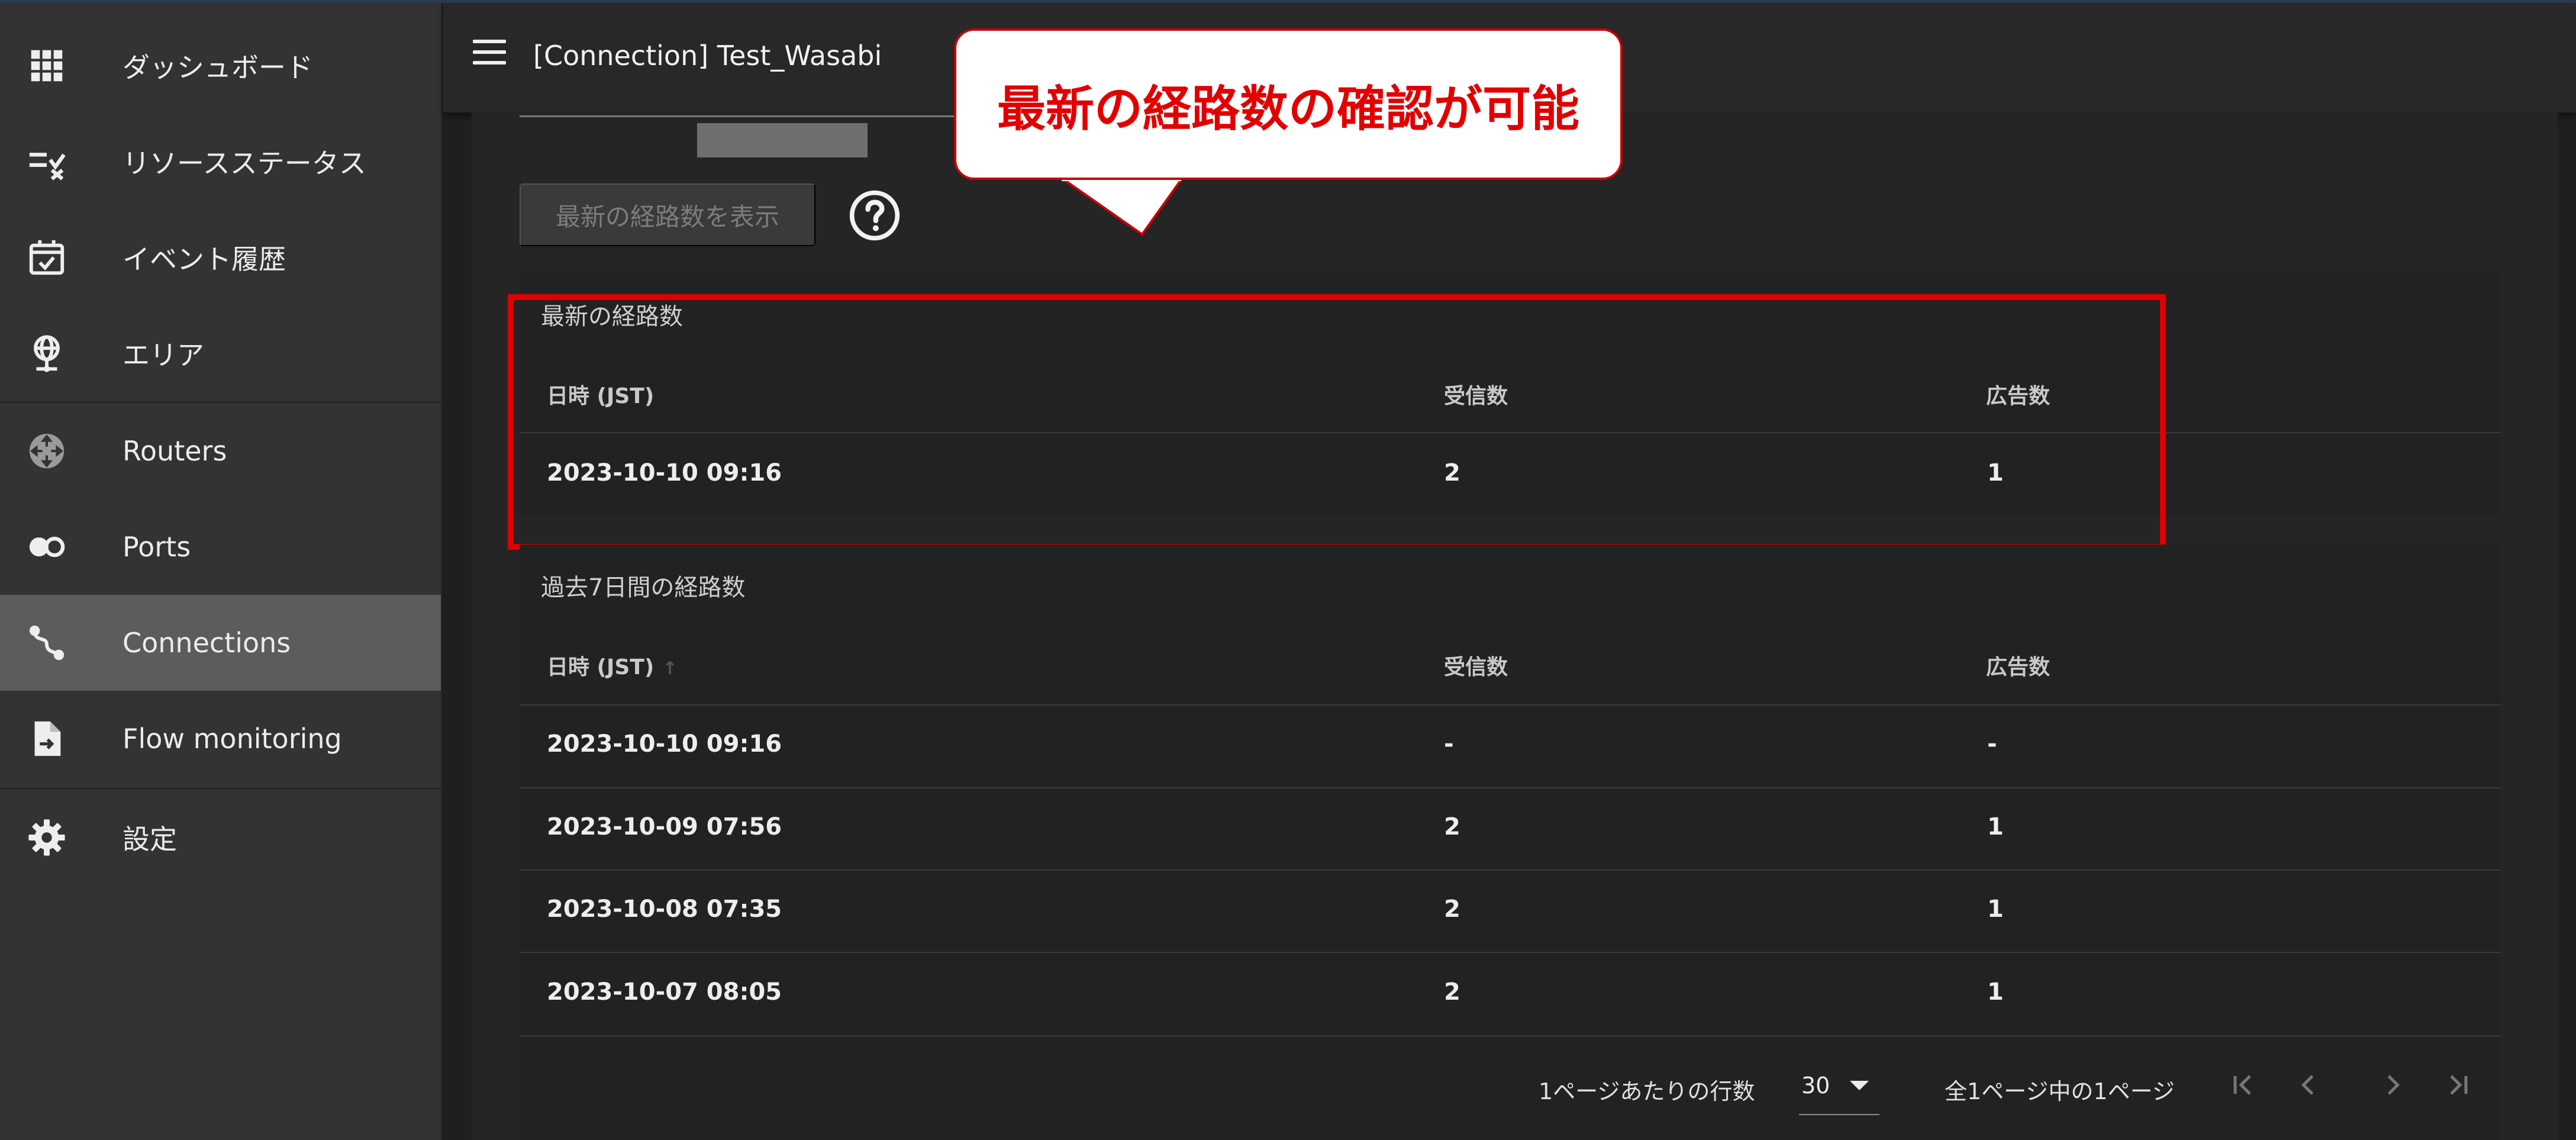 This screenshot has width=2576, height=1140. I want to click on tab-underline, so click(744, 116).